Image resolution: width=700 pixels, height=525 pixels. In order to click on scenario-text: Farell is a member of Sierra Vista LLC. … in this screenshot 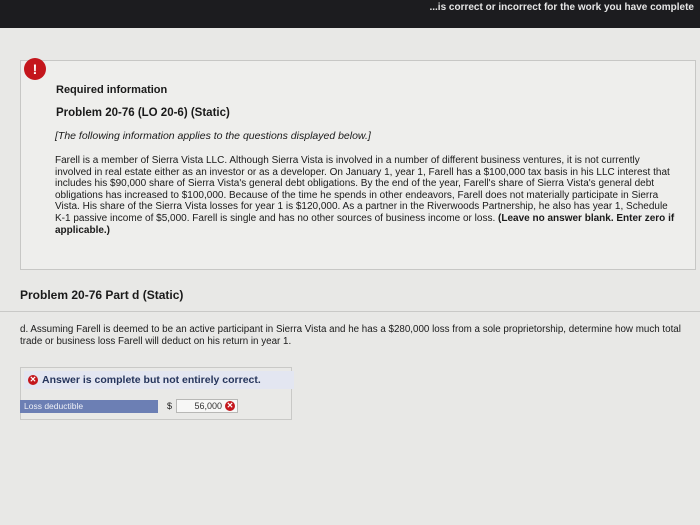, I will do `click(365, 195)`.